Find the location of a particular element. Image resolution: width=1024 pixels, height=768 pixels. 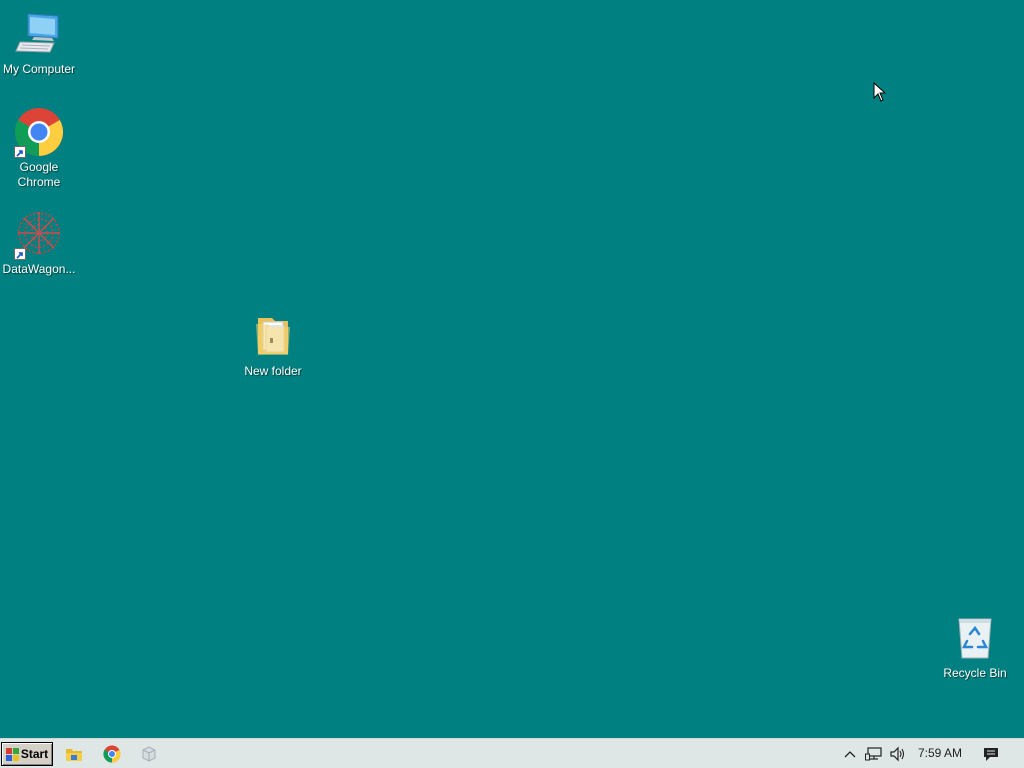

taskbar-app-generic is located at coordinates (149, 754).